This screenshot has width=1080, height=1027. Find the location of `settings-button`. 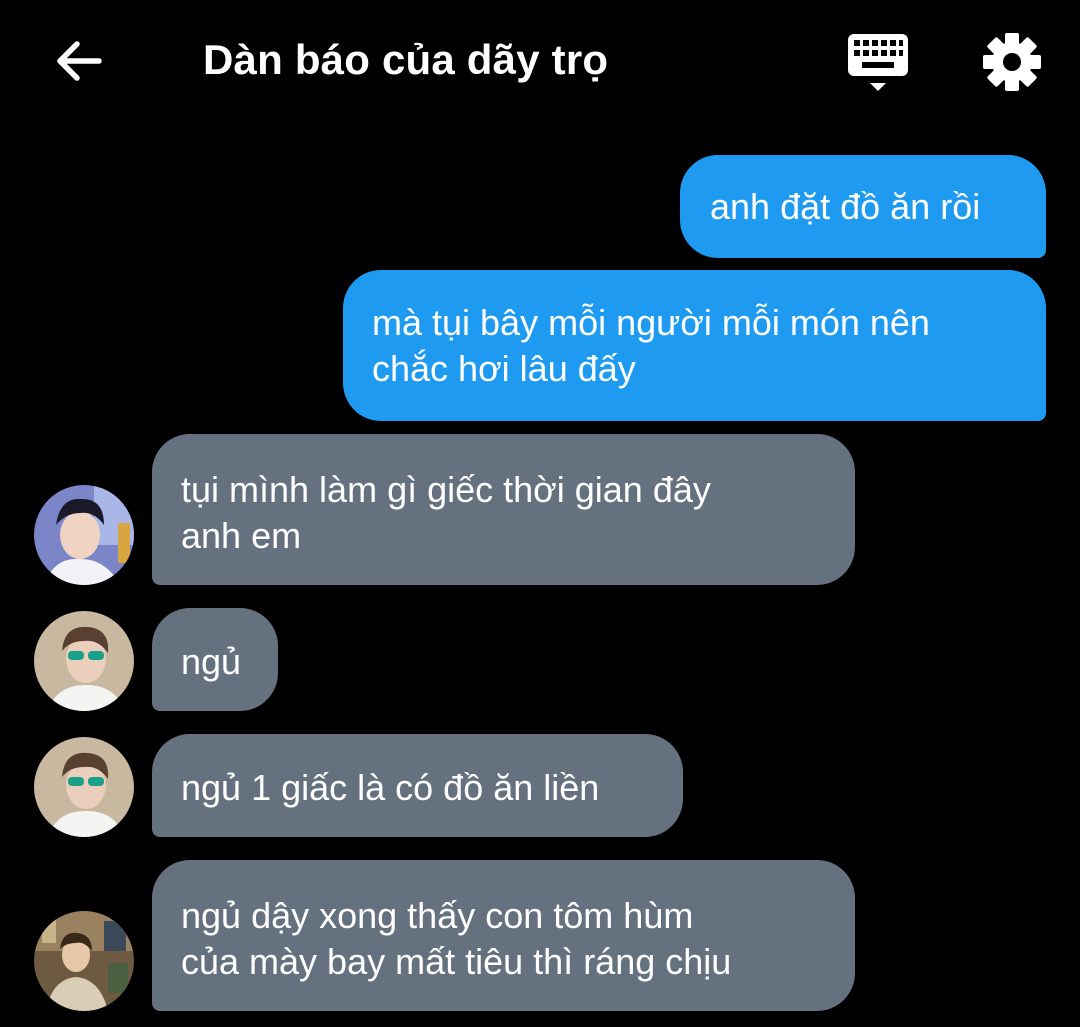

settings-button is located at coordinates (1012, 62).